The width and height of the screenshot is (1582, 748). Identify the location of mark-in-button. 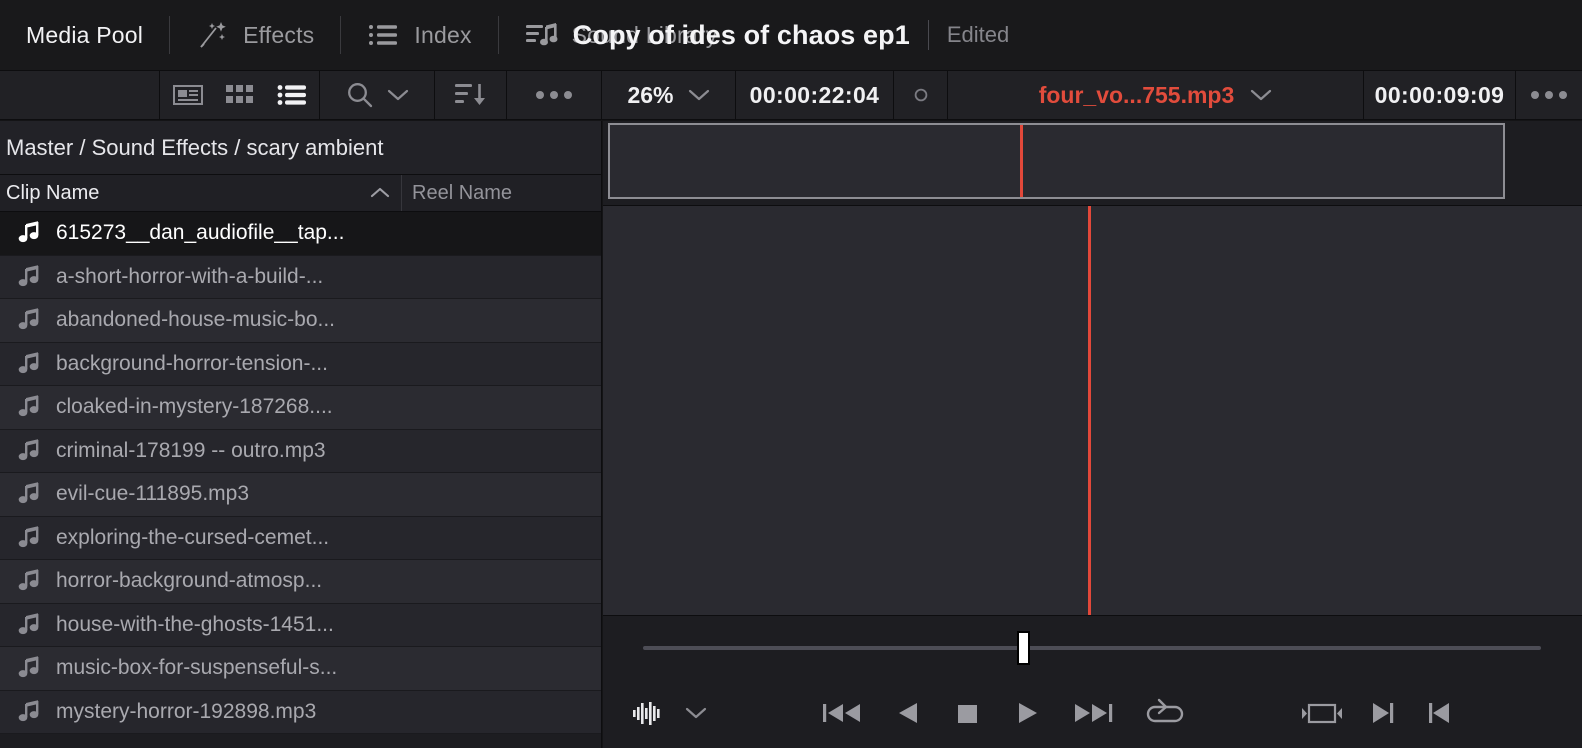
(1439, 713).